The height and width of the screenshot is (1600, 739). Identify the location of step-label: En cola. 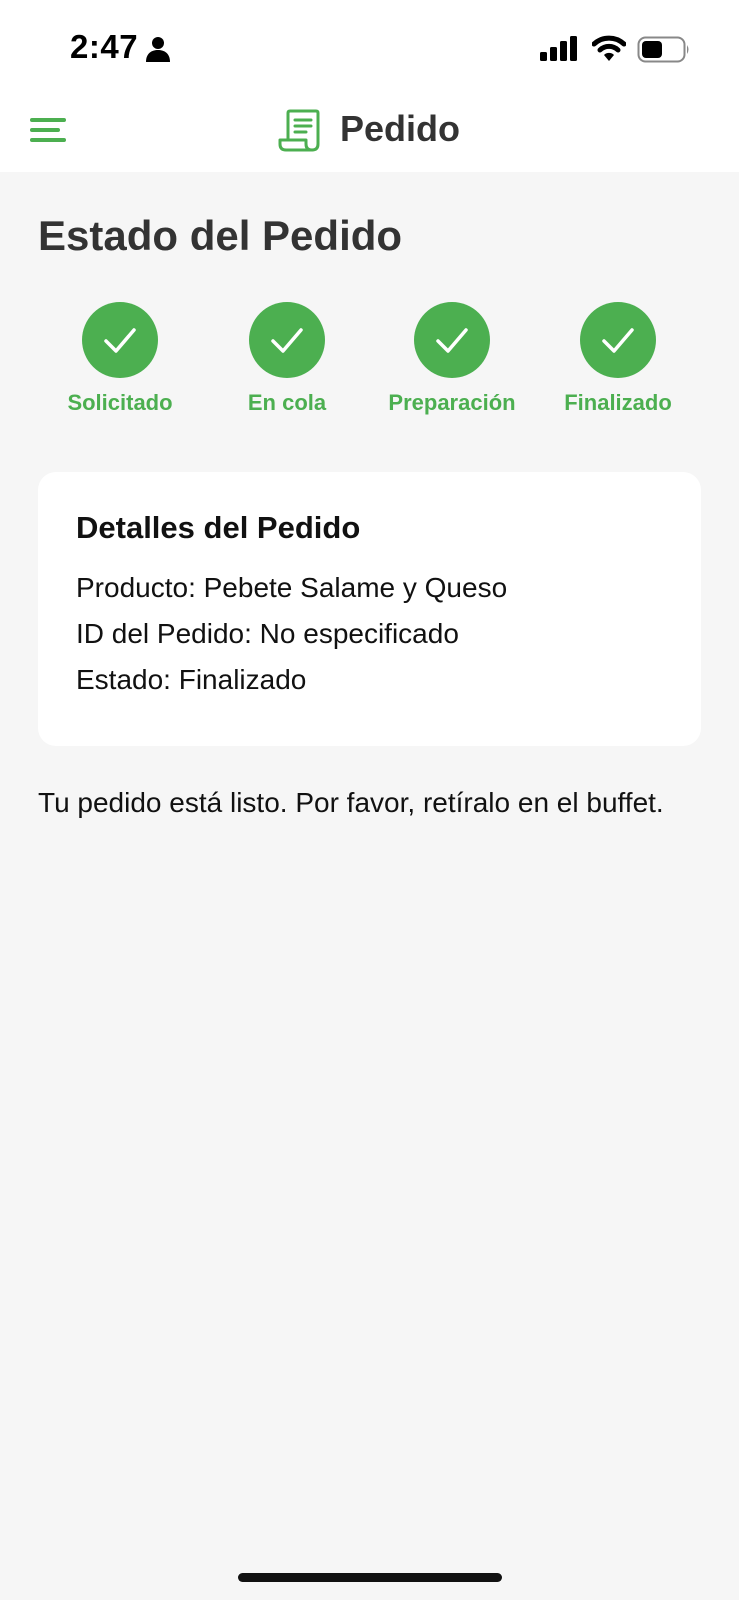
(287, 402).